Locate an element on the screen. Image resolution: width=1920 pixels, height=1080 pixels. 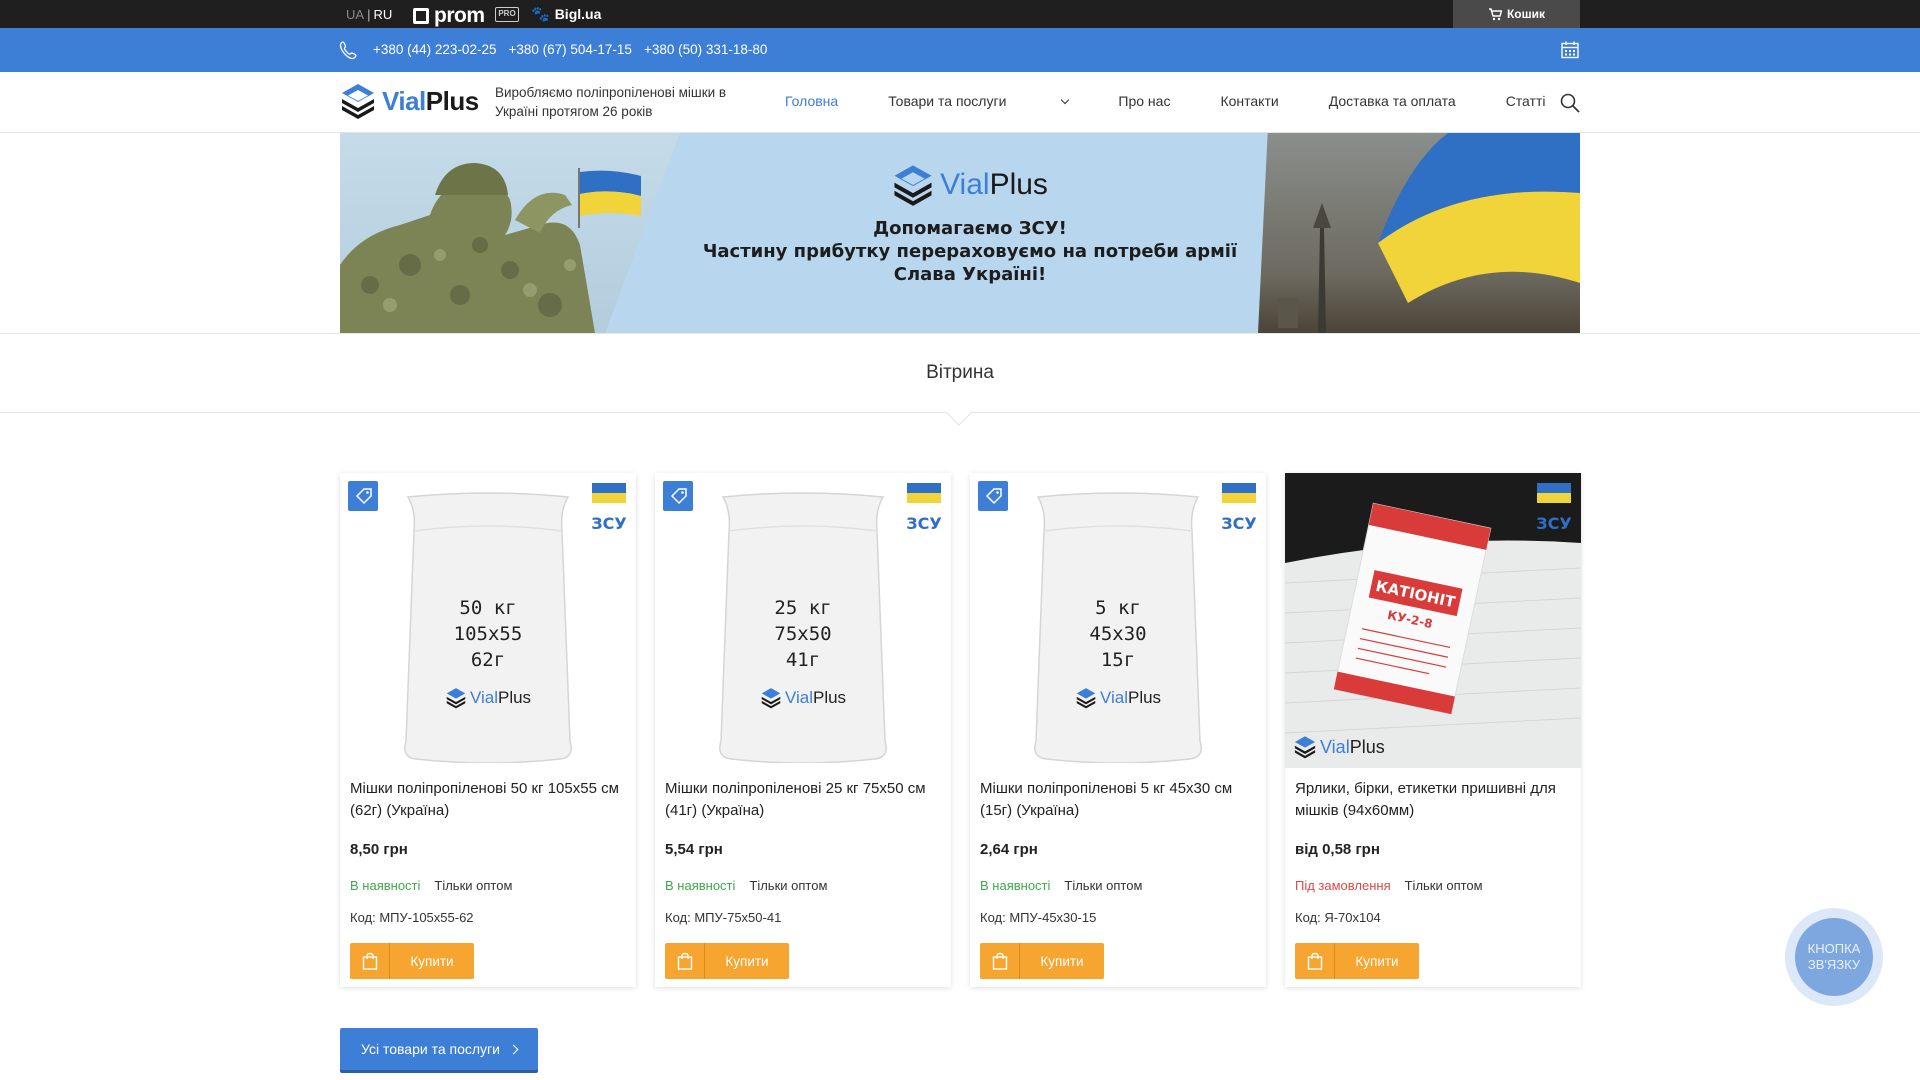
product-price: 8,50 грн is located at coordinates (379, 849).